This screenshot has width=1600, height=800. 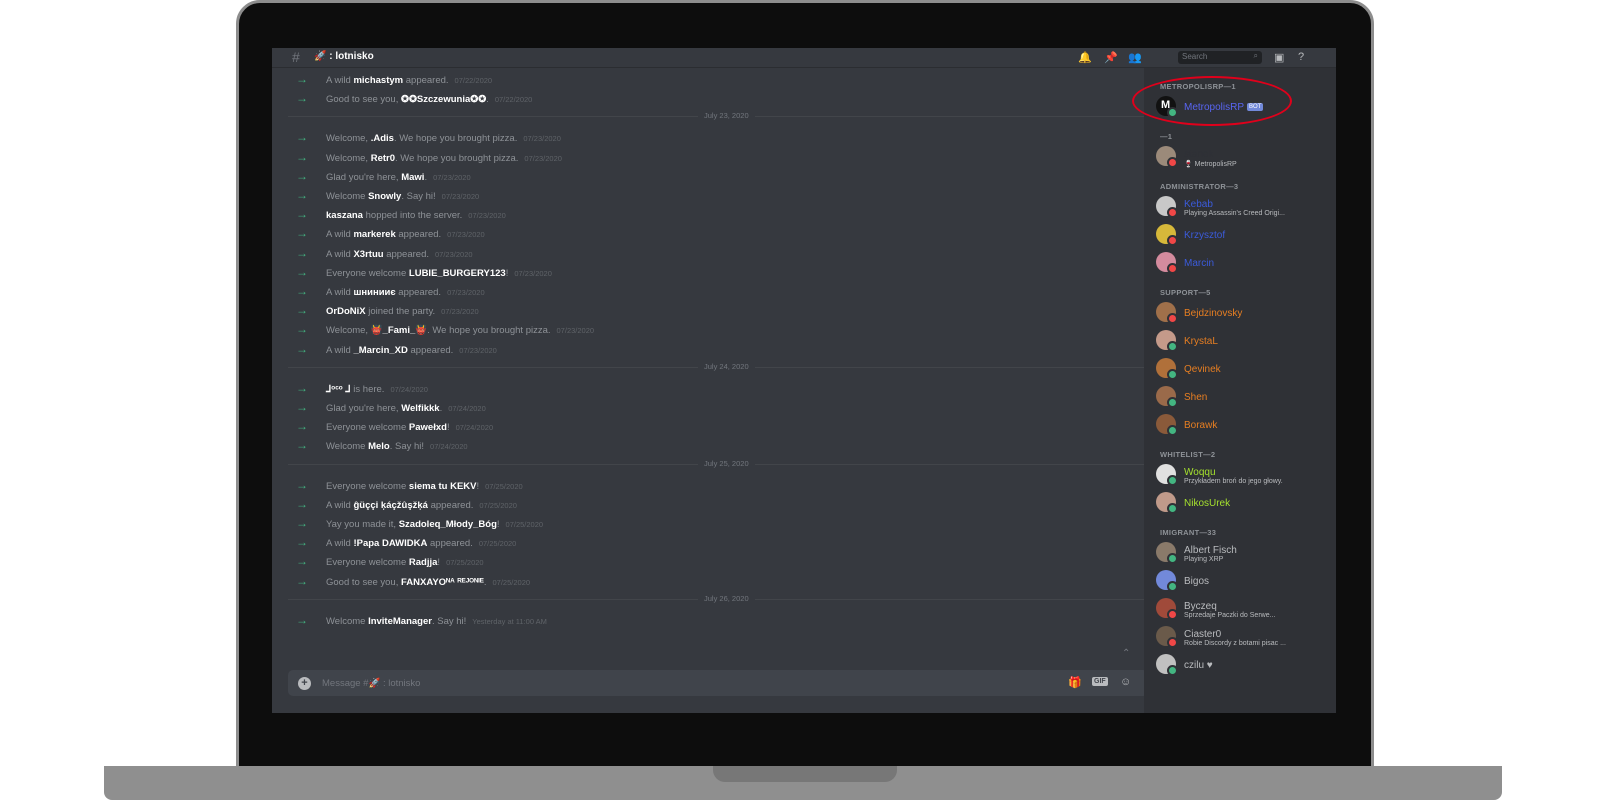 What do you see at coordinates (1244, 370) in the screenshot?
I see `member-item: Qevinek` at bounding box center [1244, 370].